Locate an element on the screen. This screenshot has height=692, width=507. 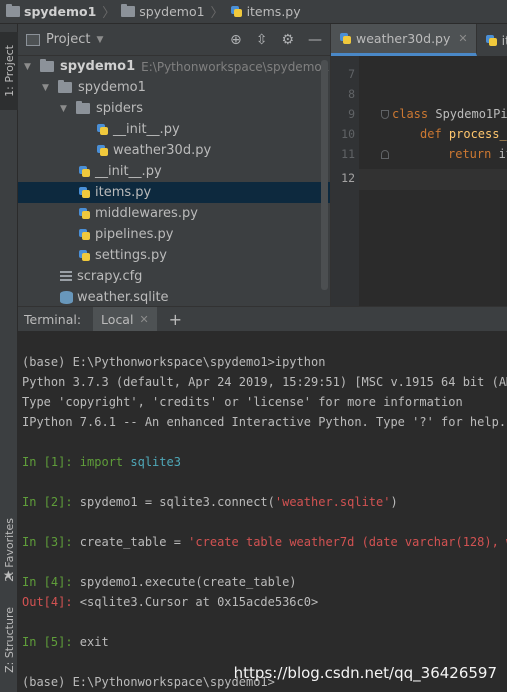
new-terminal-icon: + is located at coordinates (175, 319).